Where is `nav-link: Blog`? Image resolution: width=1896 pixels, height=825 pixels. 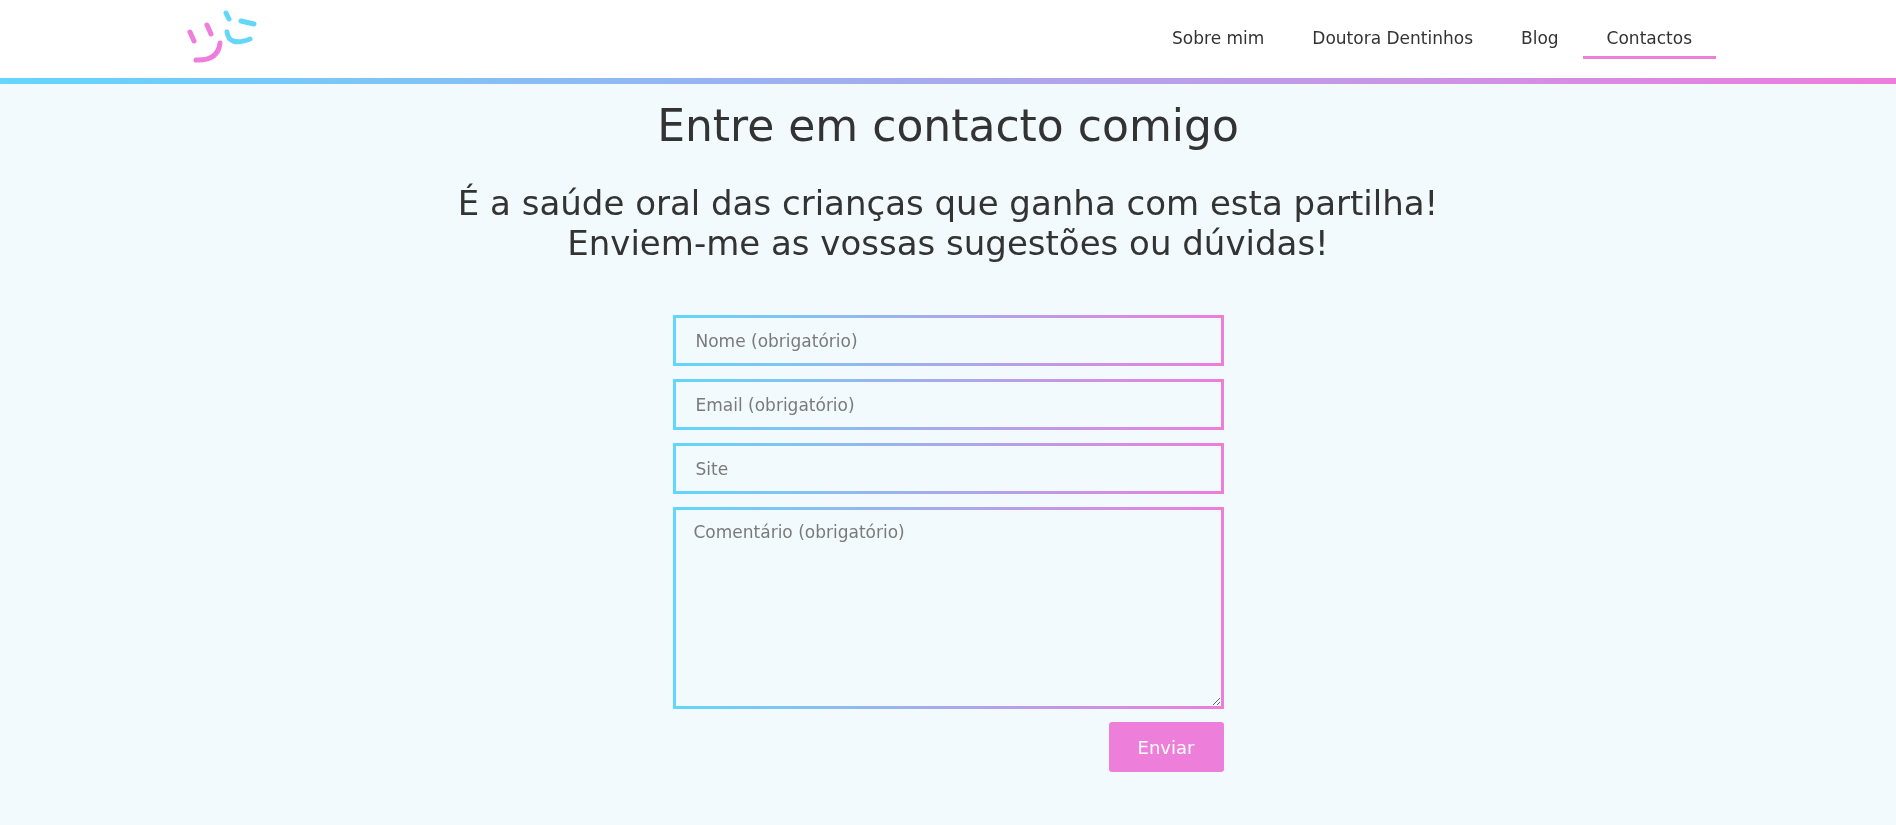 nav-link: Blog is located at coordinates (1540, 39).